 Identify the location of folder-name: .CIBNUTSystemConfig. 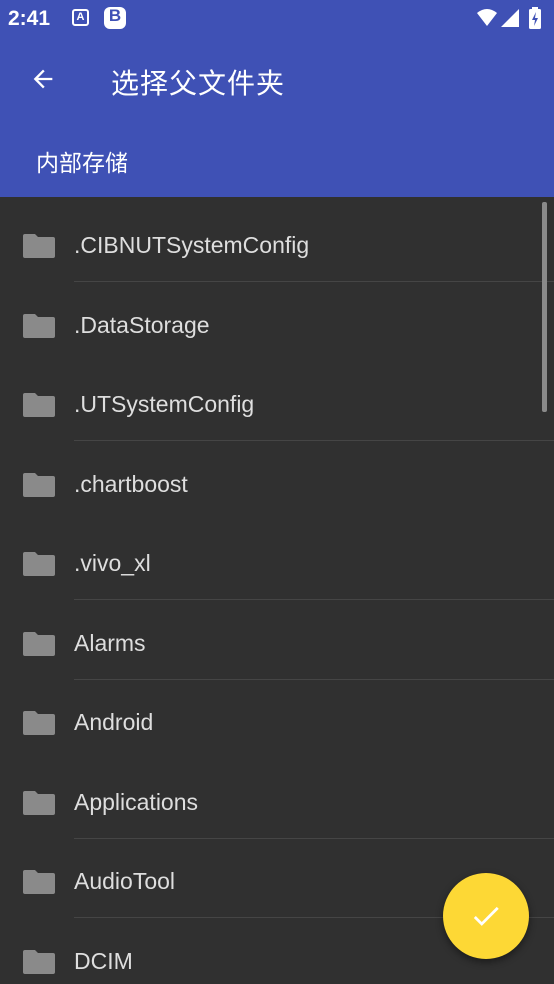
(192, 245).